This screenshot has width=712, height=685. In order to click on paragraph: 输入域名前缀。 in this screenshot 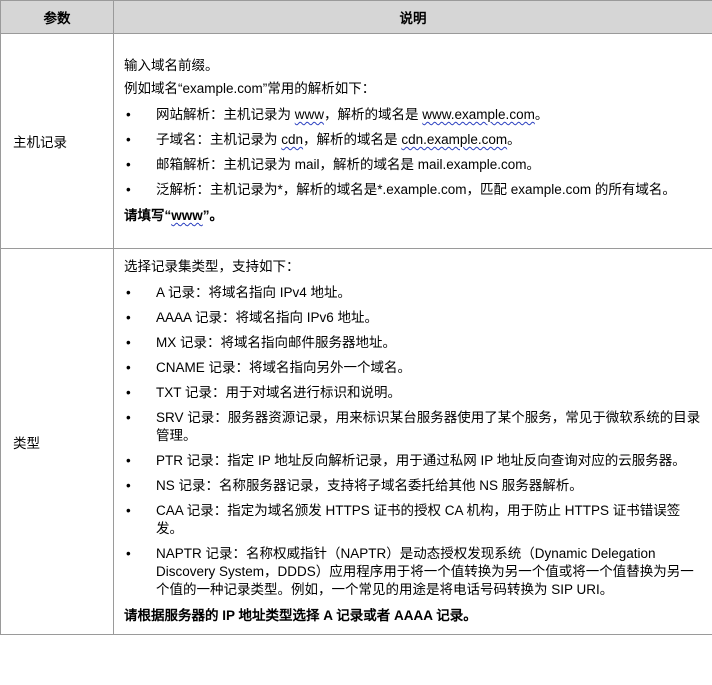, I will do `click(171, 65)`.